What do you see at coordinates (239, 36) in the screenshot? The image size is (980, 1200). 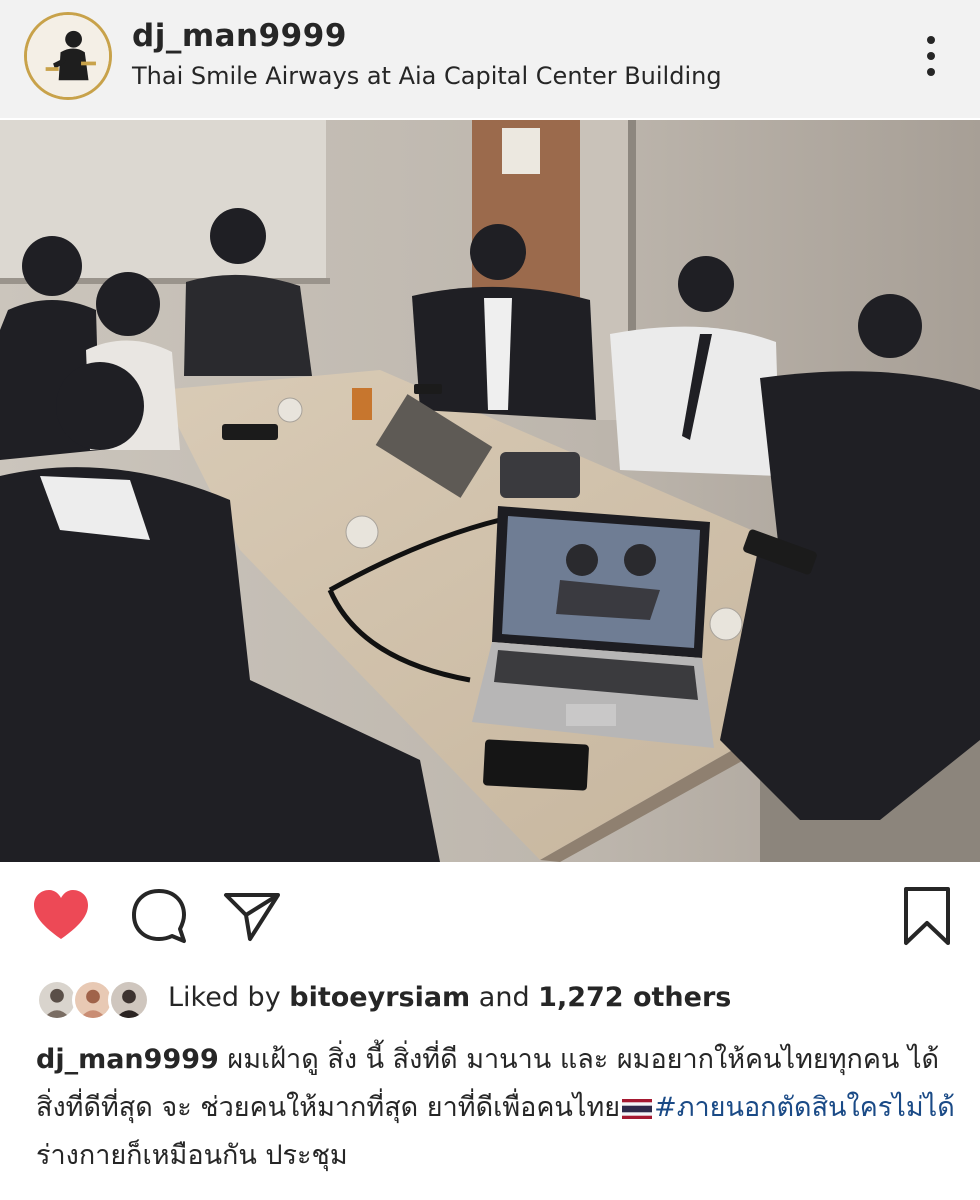 I see `post-username: dj_man9999` at bounding box center [239, 36].